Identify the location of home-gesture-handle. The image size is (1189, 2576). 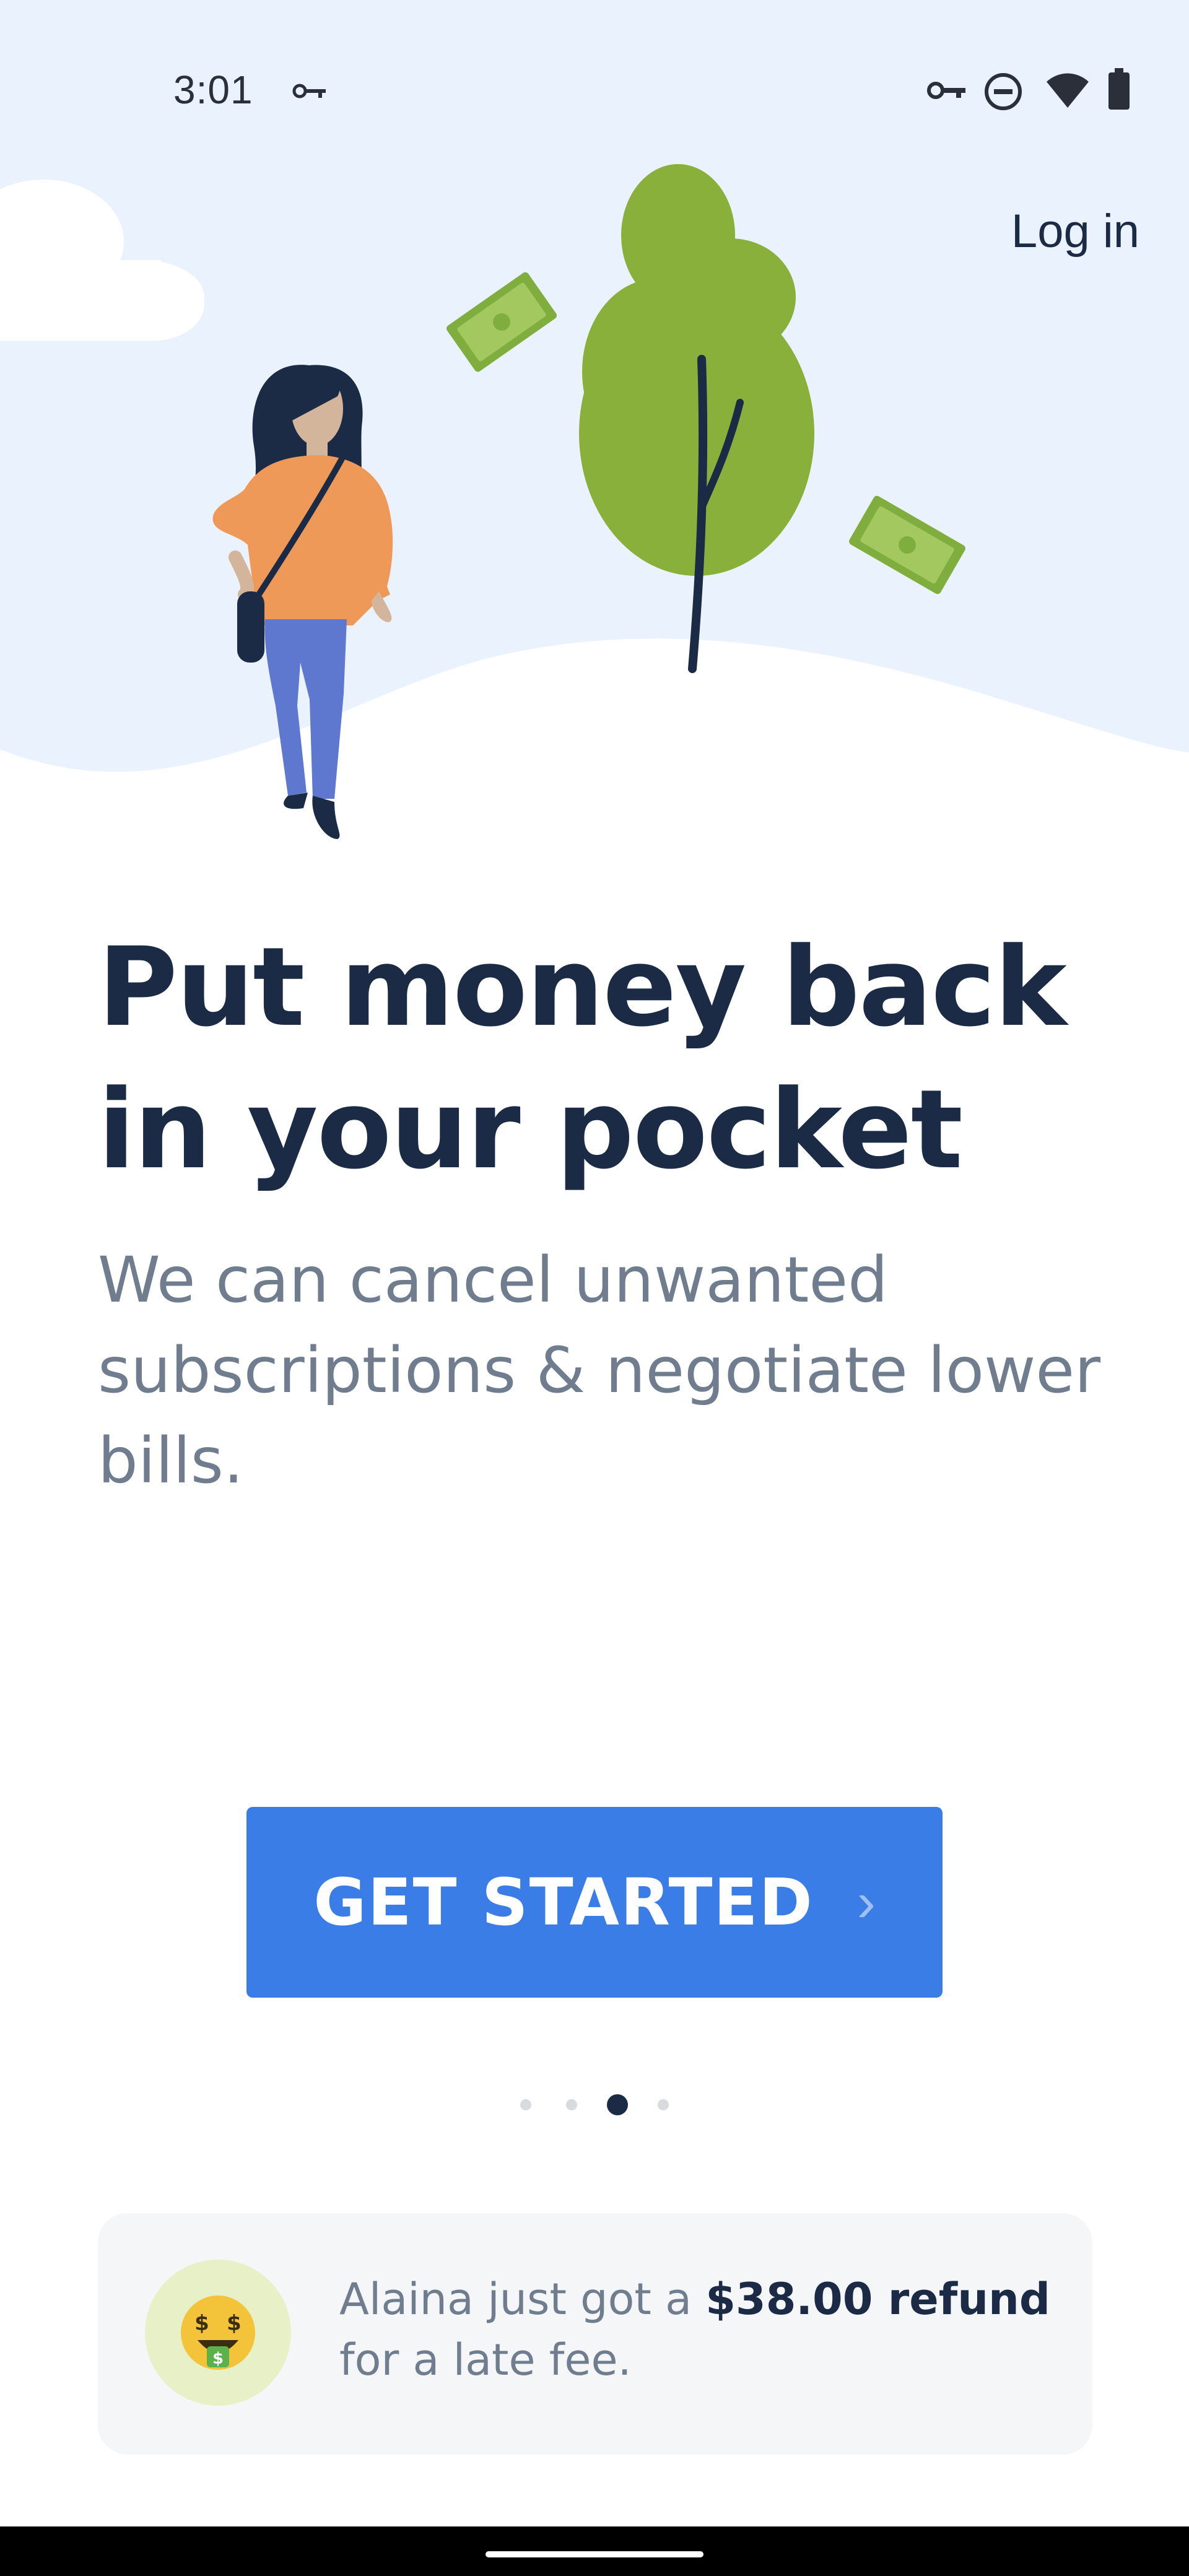
(594, 2554).